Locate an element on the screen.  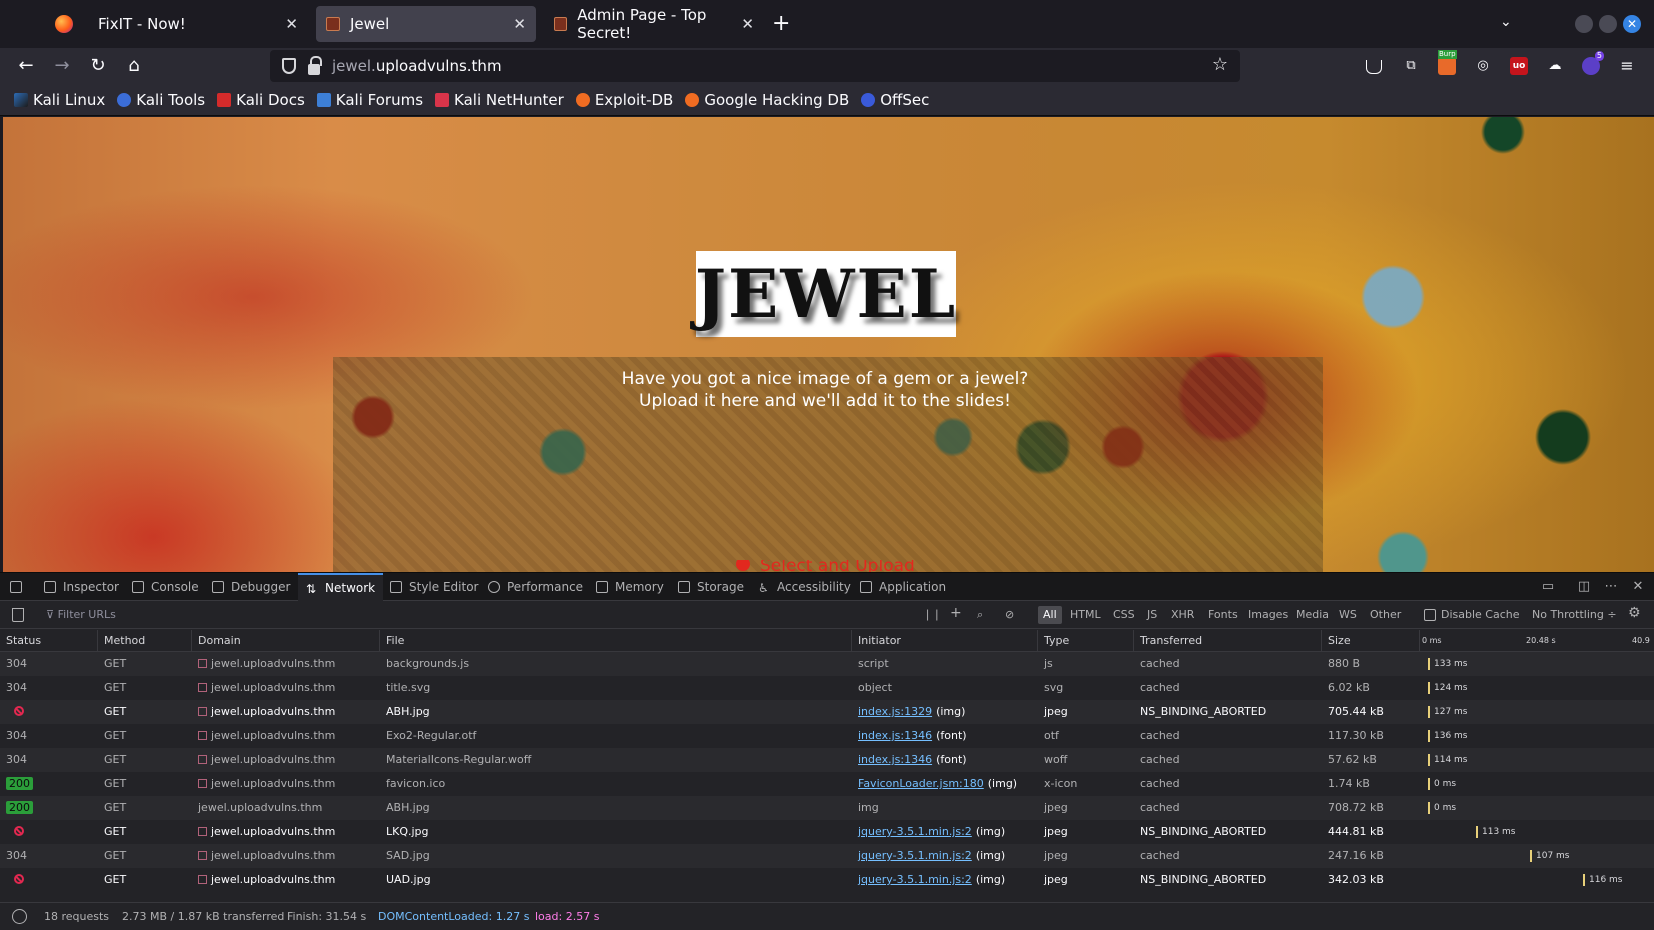
minimize-button is located at coordinates (1584, 24).